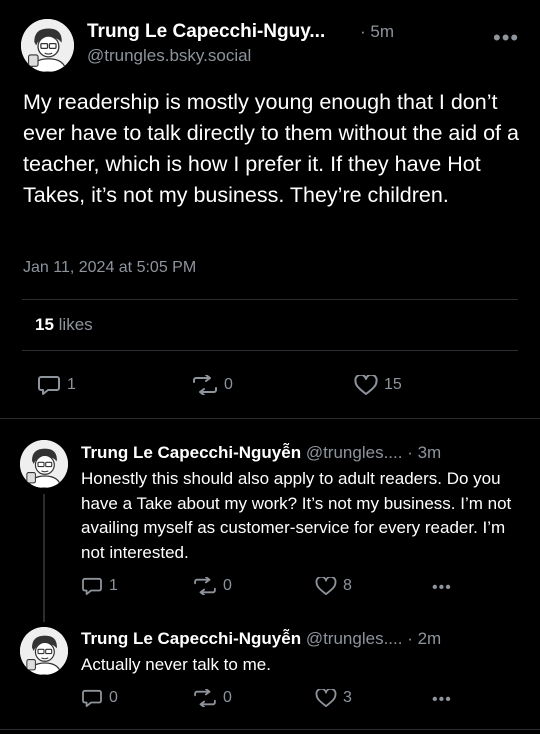 This screenshot has width=540, height=734. I want to click on author-avatar, so click(47, 45).